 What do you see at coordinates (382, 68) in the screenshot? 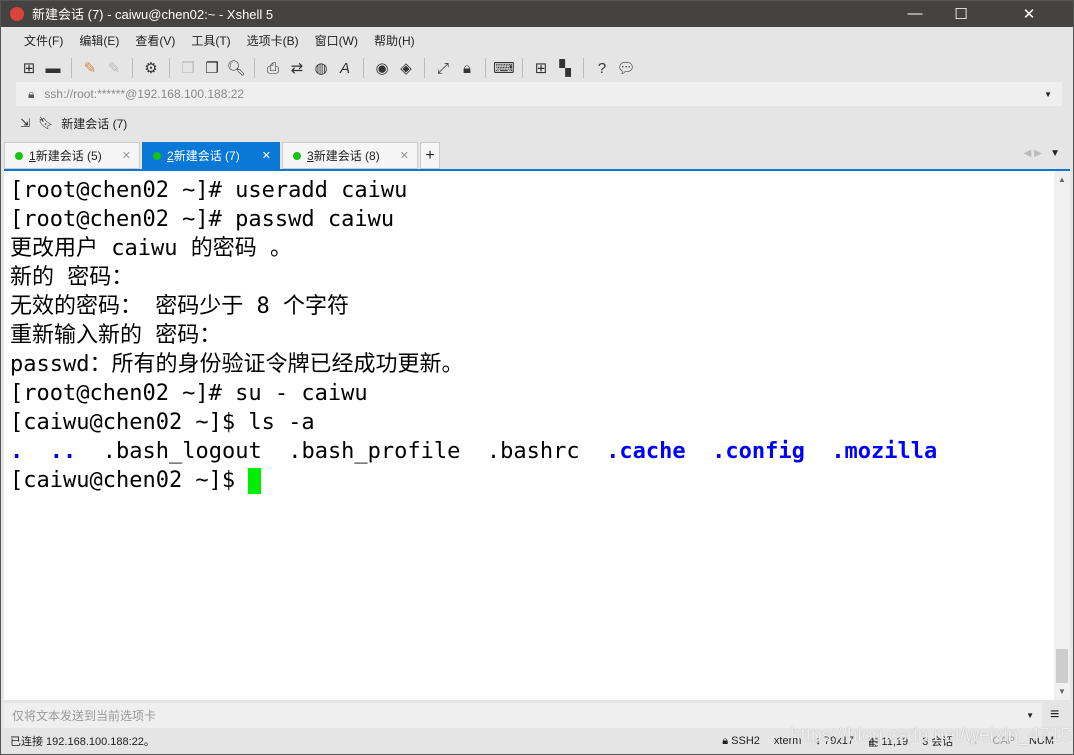
I see `xftp-icon: ◉` at bounding box center [382, 68].